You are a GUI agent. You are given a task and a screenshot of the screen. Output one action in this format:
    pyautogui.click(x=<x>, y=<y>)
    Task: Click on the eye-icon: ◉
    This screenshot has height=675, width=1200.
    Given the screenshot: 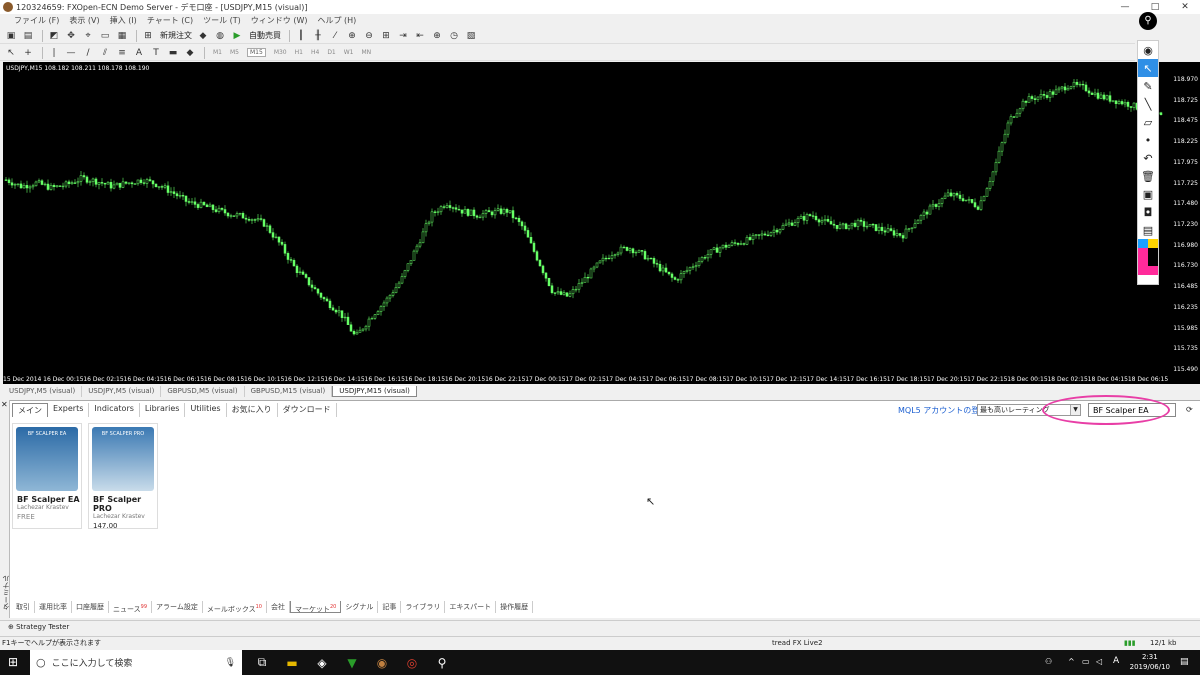 What is the action you would take?
    pyautogui.click(x=1148, y=50)
    